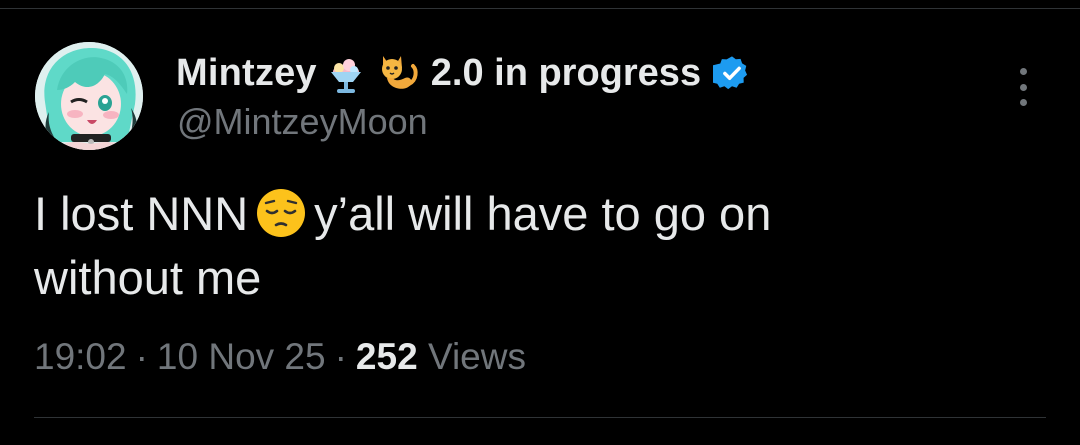 The image size is (1080, 445). I want to click on author-name-row: Mintzey 2.0 in progress, so click(463, 73).